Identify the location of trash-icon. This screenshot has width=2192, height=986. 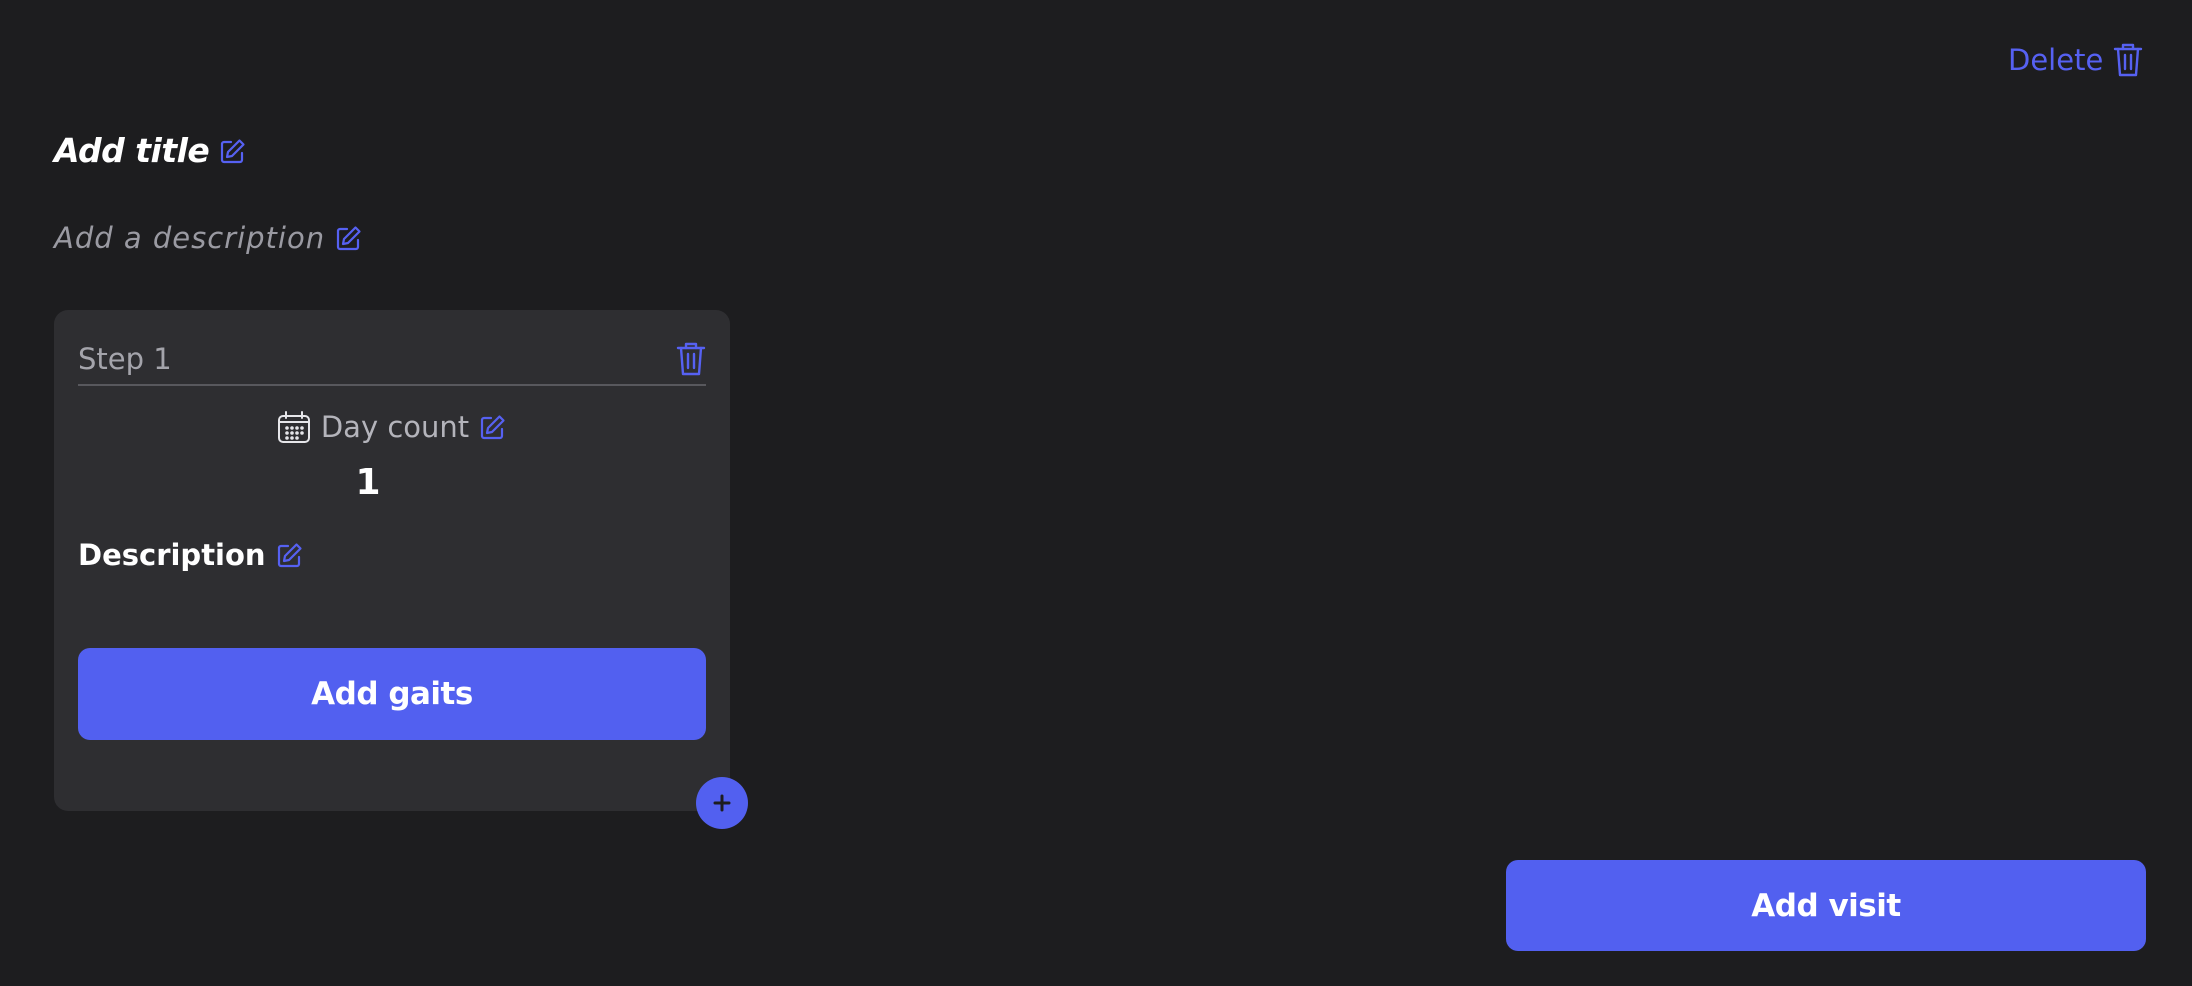
(2128, 60).